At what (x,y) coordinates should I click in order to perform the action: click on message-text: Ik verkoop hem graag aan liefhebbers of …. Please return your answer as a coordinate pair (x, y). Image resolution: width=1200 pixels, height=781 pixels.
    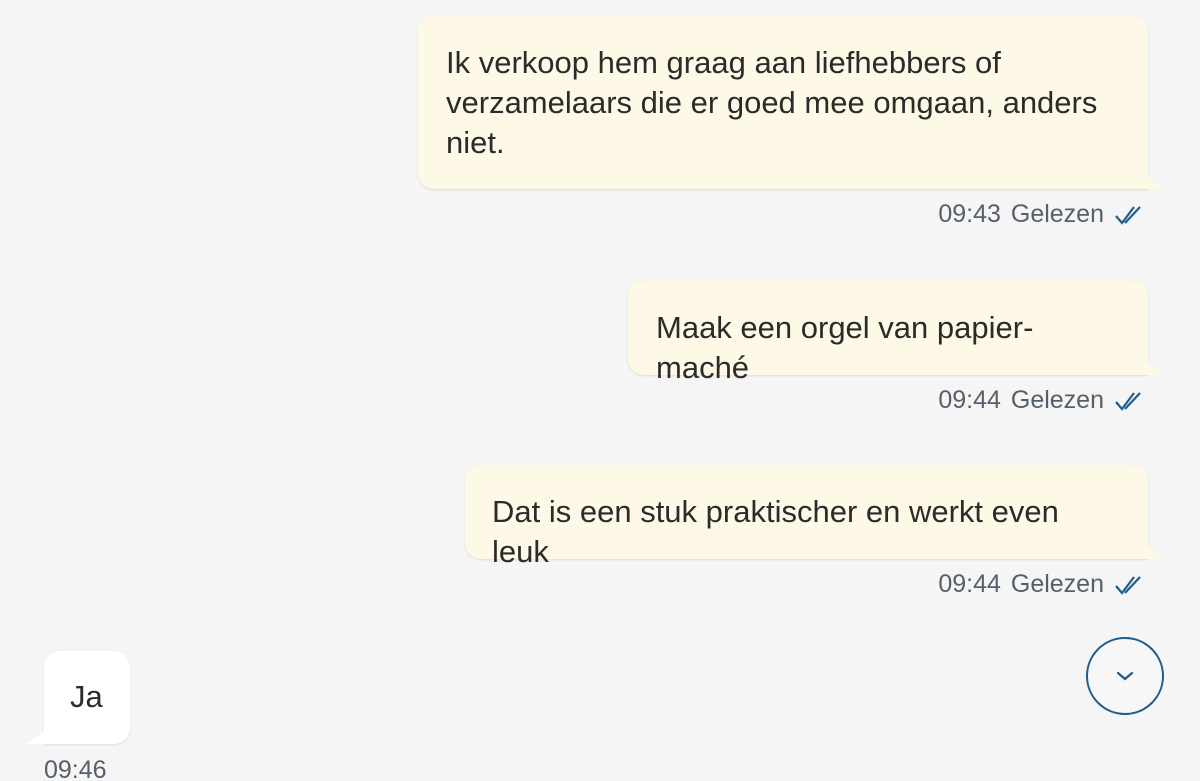
    Looking at the image, I should click on (772, 102).